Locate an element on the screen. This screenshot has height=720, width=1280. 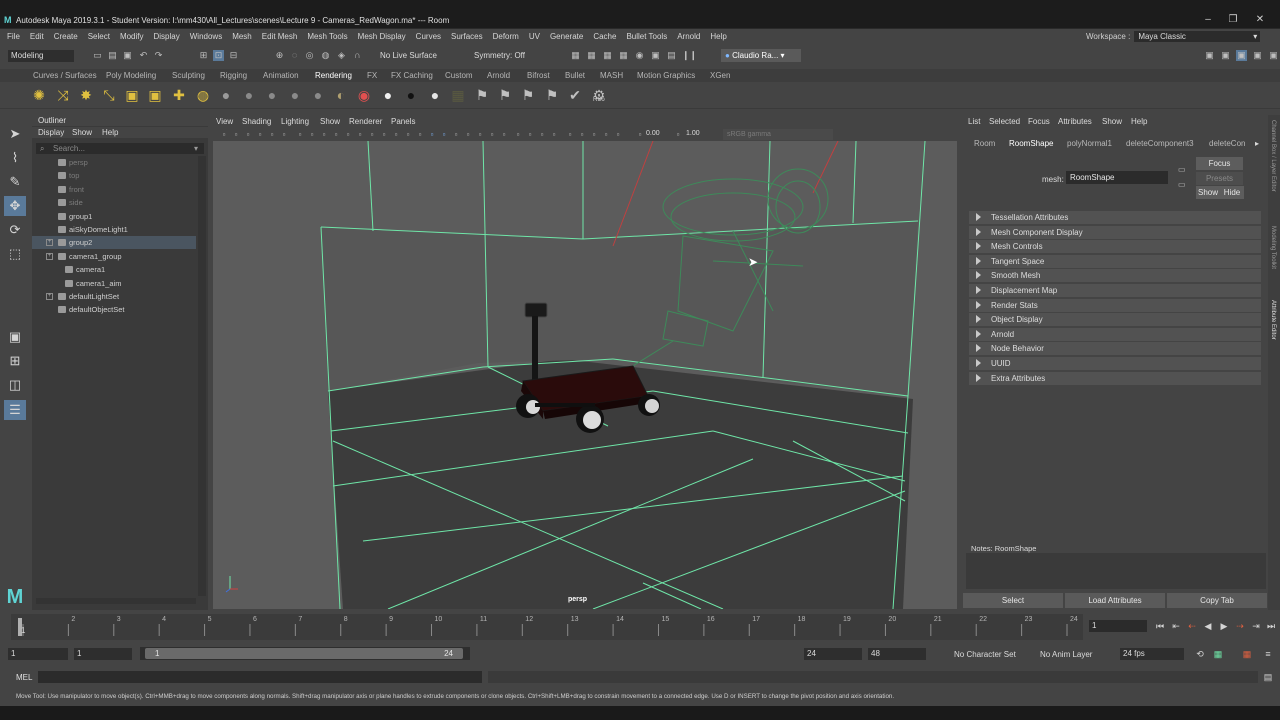
sphere-dark-icon: ● is located at coordinates (249, 95).